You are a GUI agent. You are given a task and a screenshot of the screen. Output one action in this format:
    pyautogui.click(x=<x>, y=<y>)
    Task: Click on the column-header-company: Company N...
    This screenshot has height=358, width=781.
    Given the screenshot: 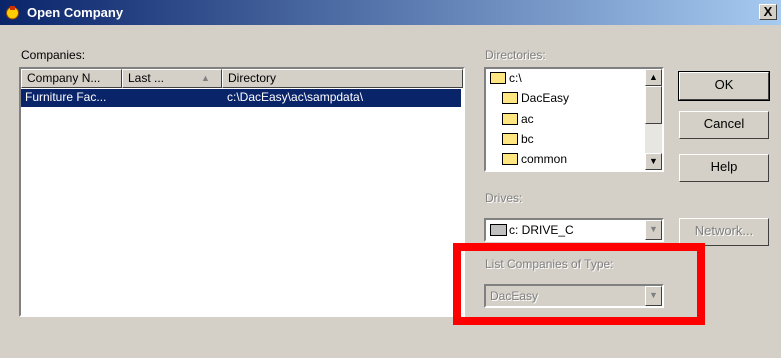 What is the action you would take?
    pyautogui.click(x=71, y=78)
    